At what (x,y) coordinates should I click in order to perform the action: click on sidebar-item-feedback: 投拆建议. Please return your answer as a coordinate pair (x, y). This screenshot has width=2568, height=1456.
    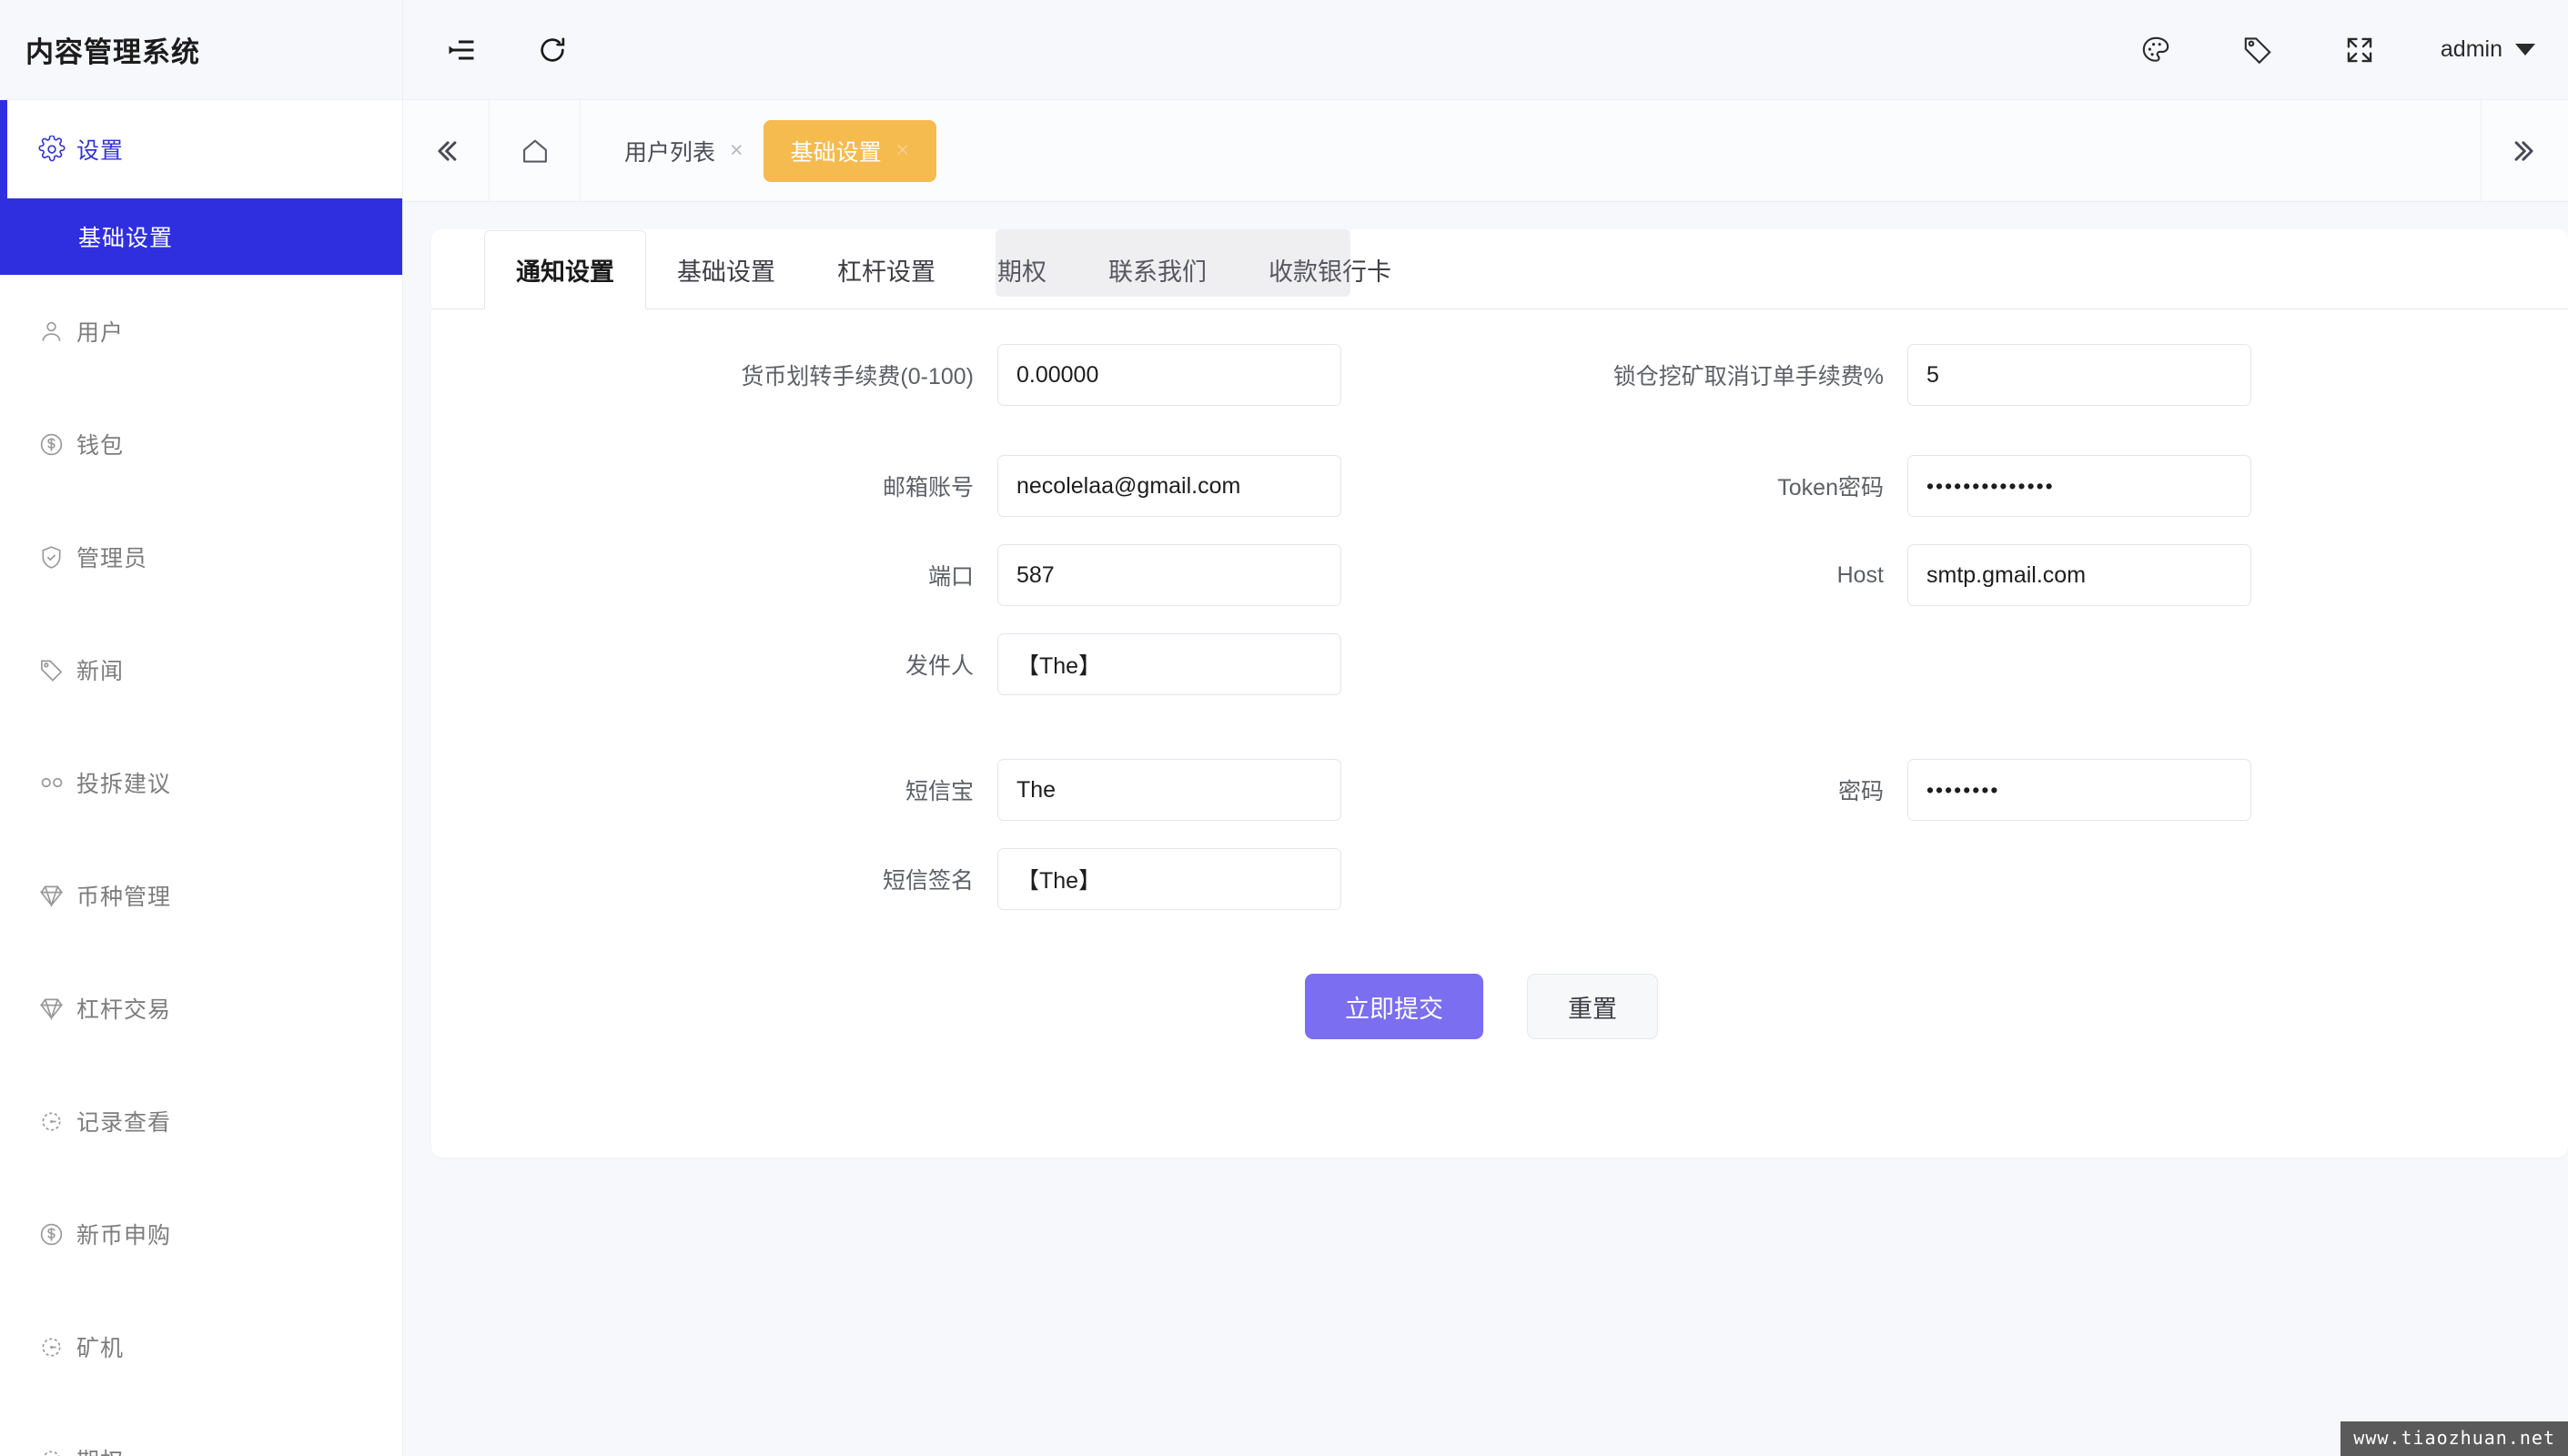
    Looking at the image, I should click on (201, 783).